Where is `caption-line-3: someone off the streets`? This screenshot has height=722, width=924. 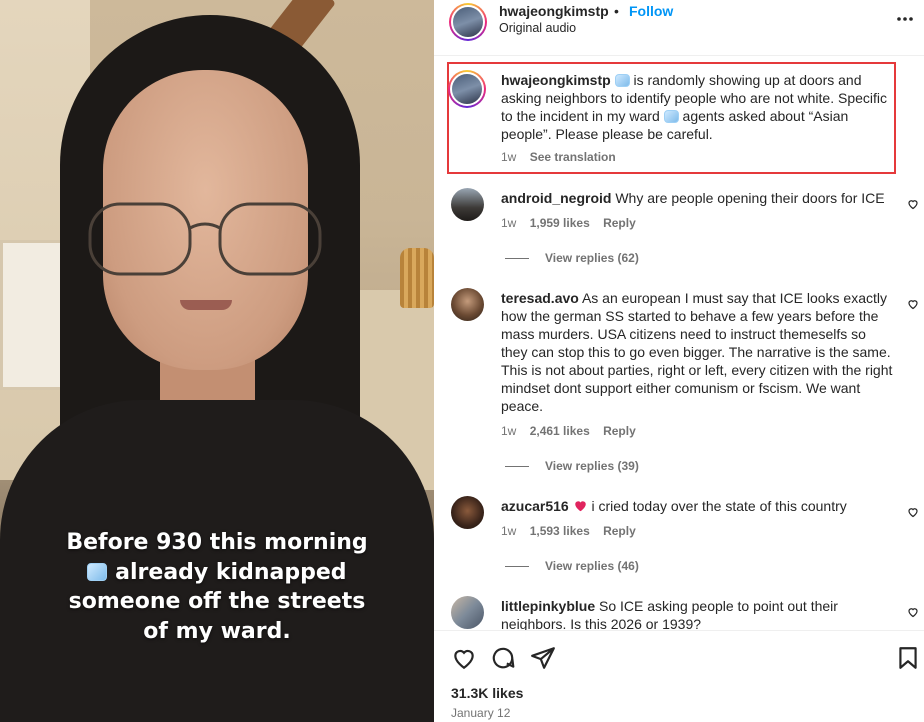 caption-line-3: someone off the streets is located at coordinates (217, 601).